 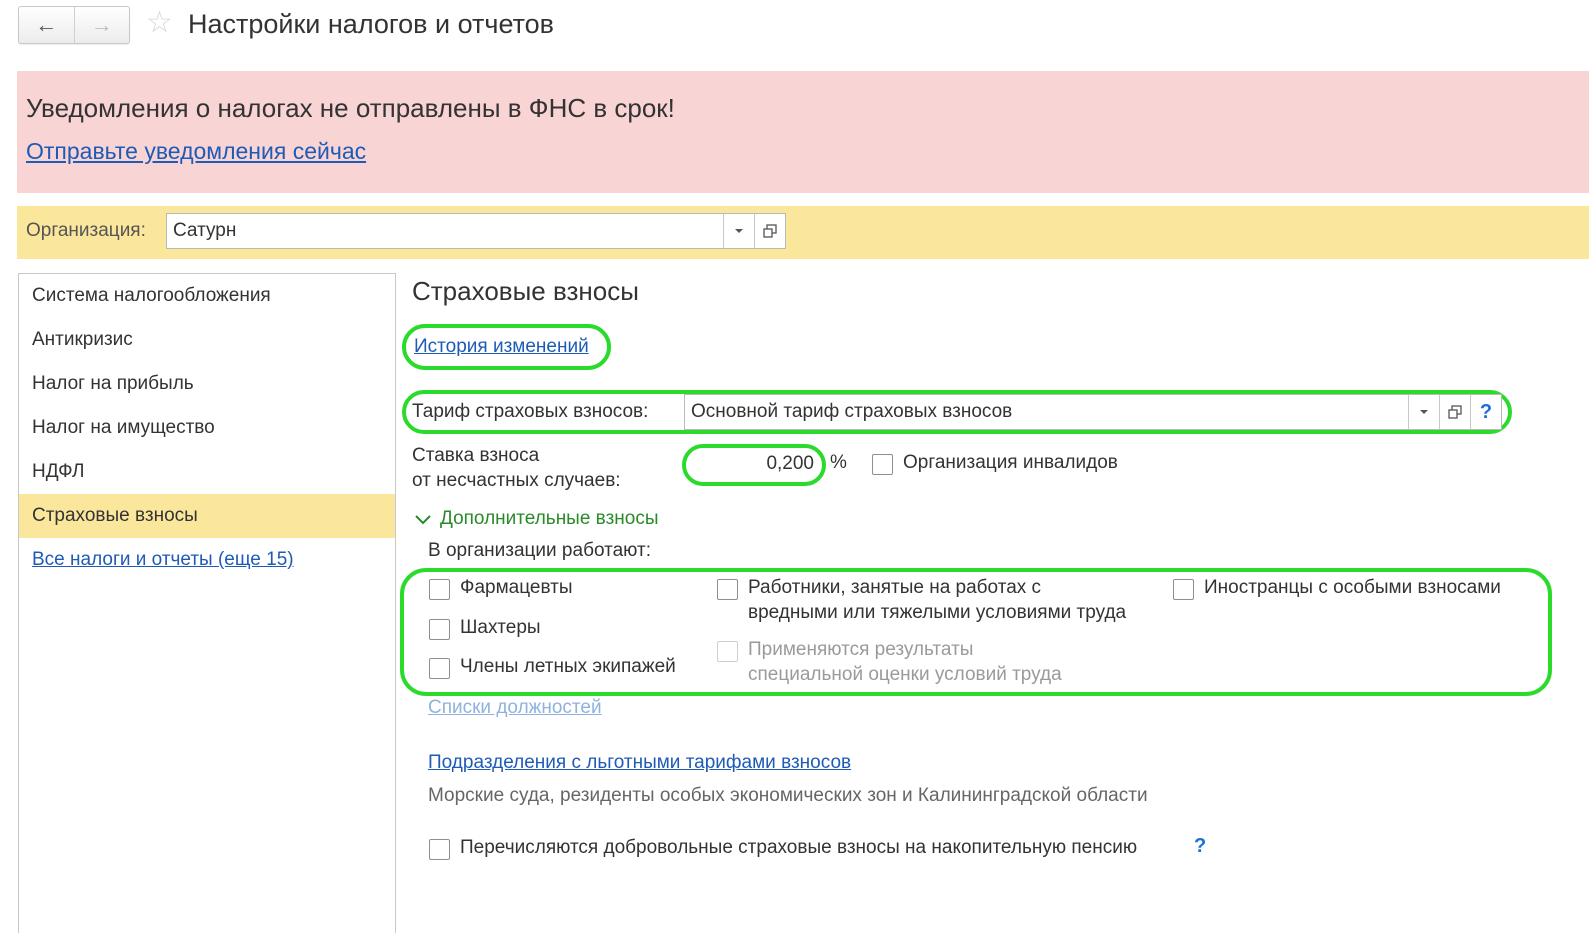 What do you see at coordinates (439, 849) in the screenshot?
I see `voluntary-checkbox` at bounding box center [439, 849].